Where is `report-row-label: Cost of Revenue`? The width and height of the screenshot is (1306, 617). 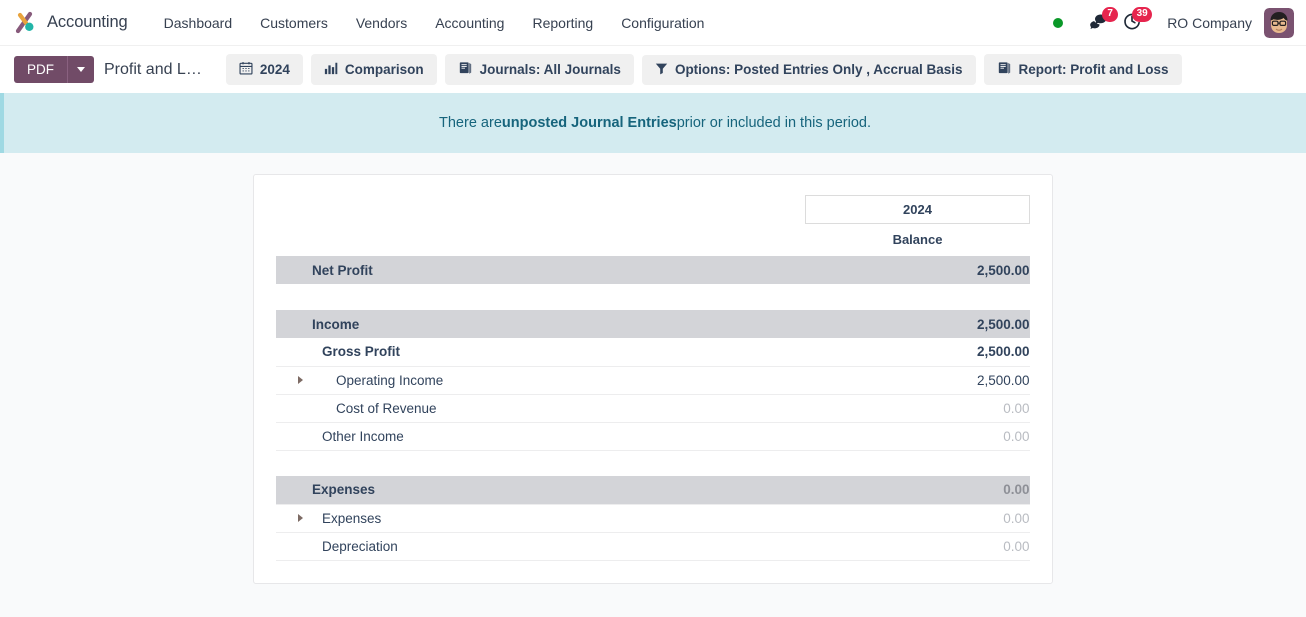 report-row-label: Cost of Revenue is located at coordinates (541, 407).